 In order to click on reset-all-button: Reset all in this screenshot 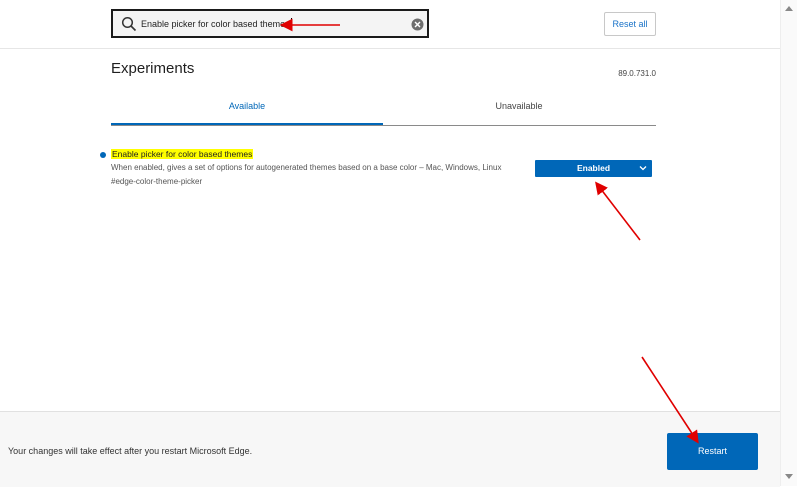, I will do `click(630, 24)`.